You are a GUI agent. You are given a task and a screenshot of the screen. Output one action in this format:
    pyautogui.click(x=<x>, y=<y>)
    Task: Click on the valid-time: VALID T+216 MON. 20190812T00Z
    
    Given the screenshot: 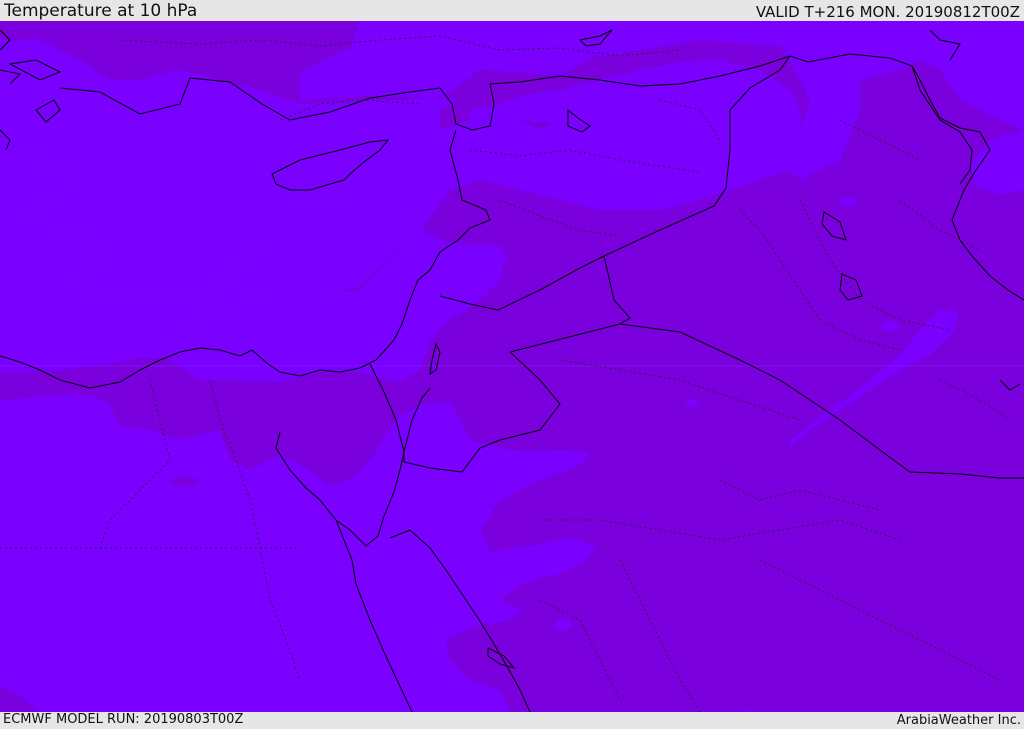 What is the action you would take?
    pyautogui.click(x=887, y=12)
    